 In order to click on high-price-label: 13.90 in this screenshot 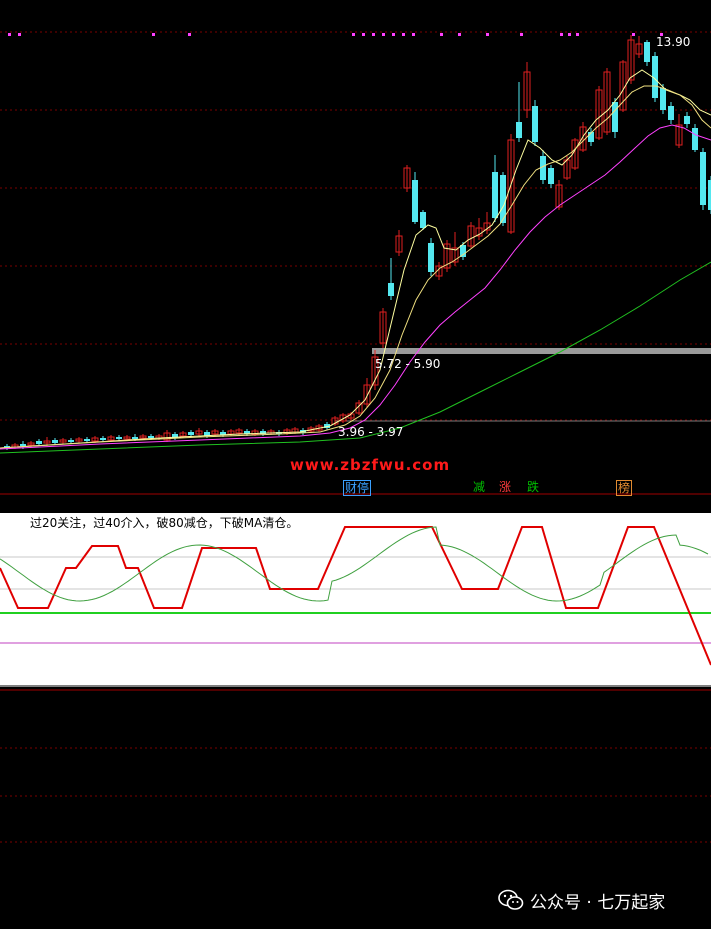, I will do `click(673, 42)`.